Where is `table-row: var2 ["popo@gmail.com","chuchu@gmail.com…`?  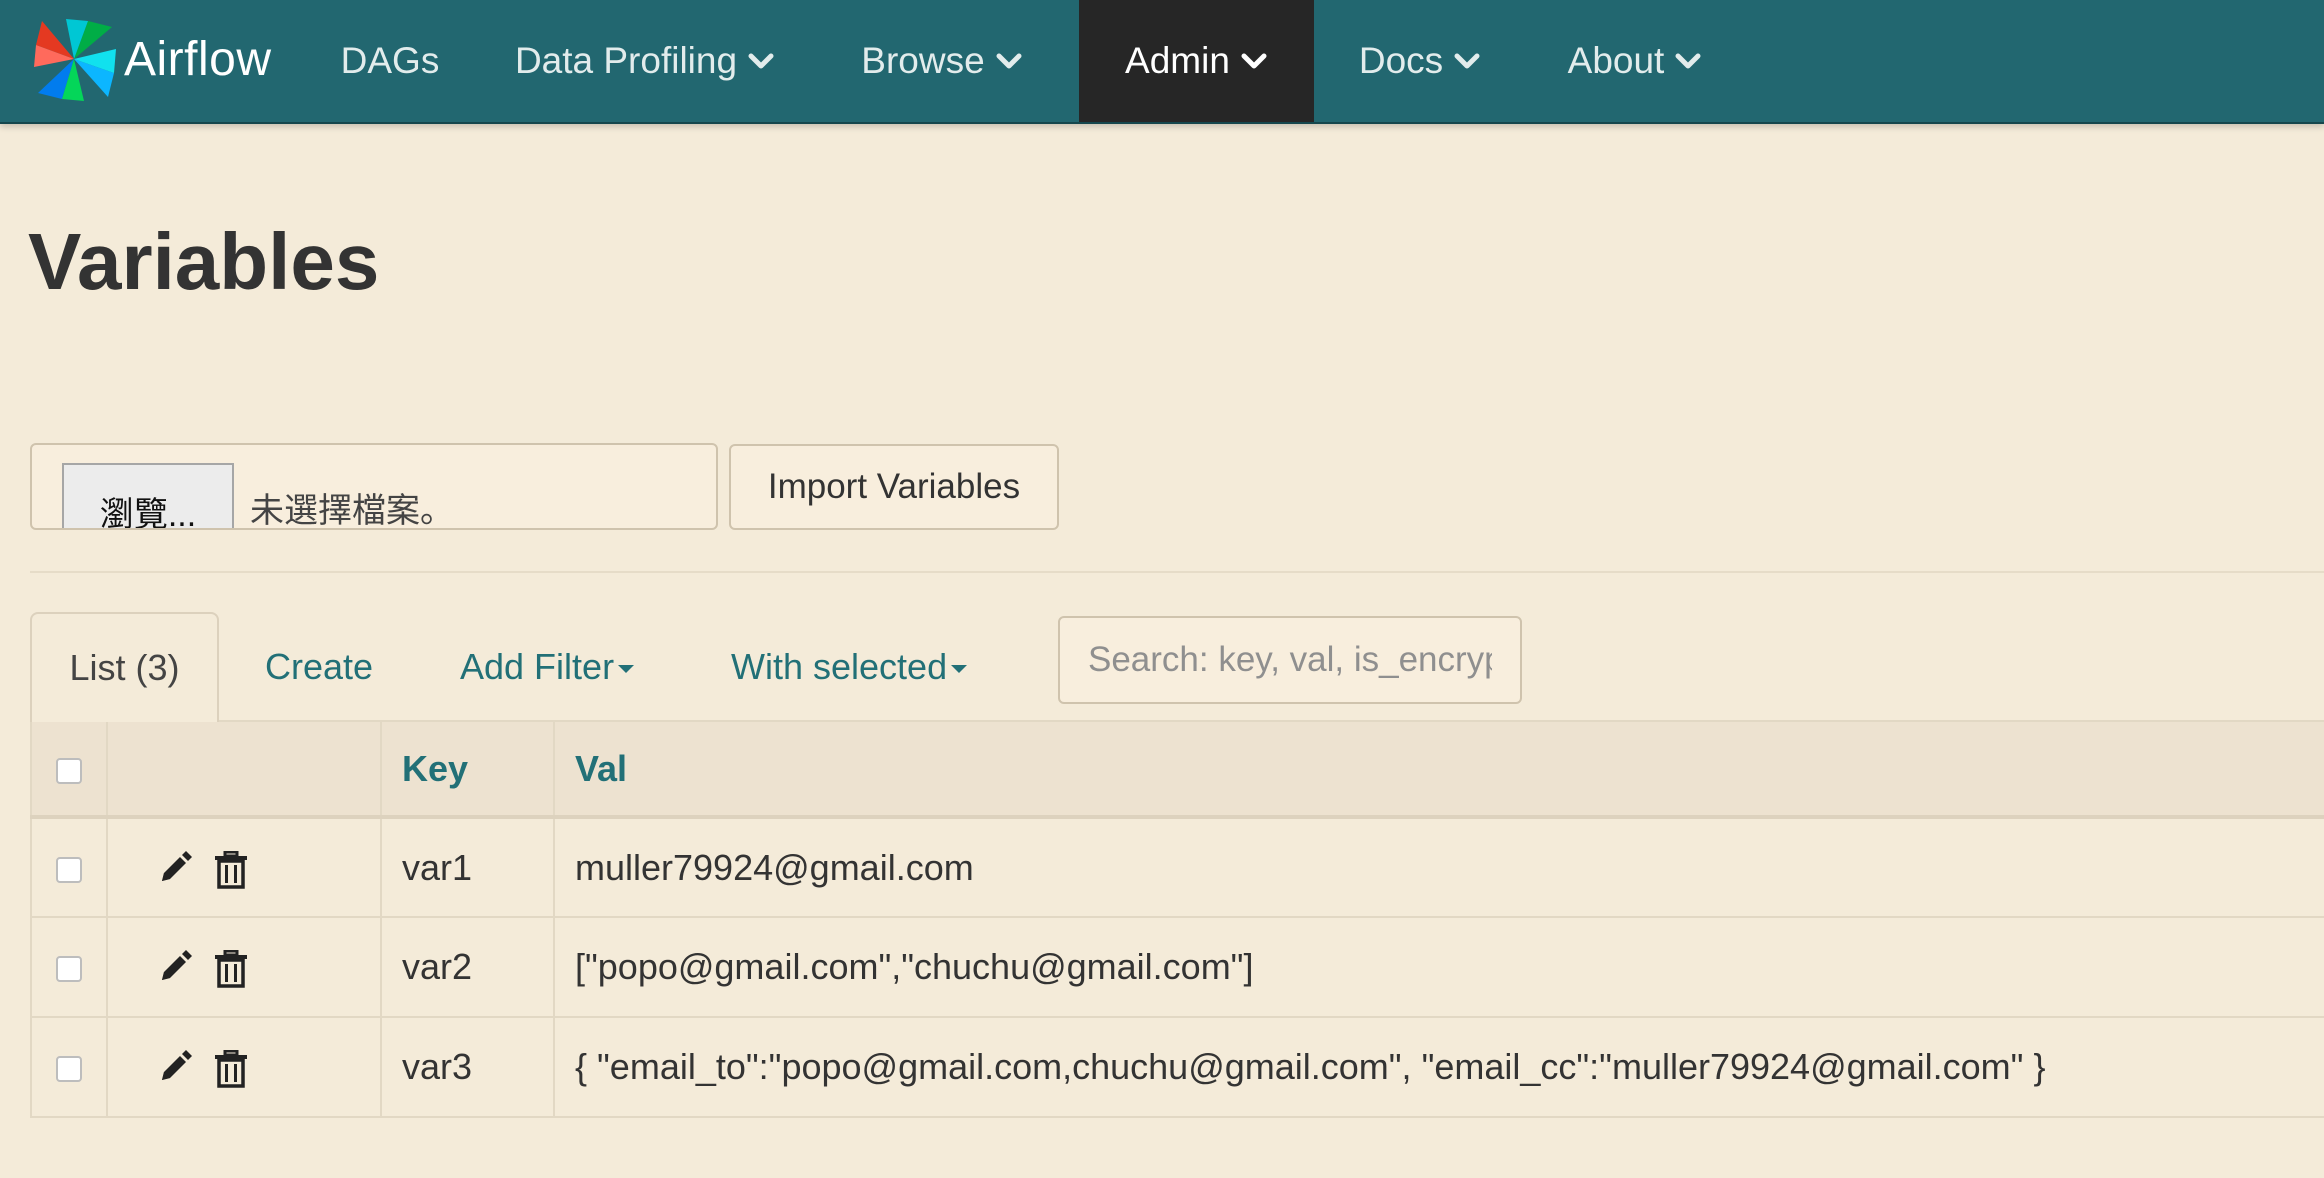 table-row: var2 ["popo@gmail.com","chuchu@gmail.com… is located at coordinates (1177, 967).